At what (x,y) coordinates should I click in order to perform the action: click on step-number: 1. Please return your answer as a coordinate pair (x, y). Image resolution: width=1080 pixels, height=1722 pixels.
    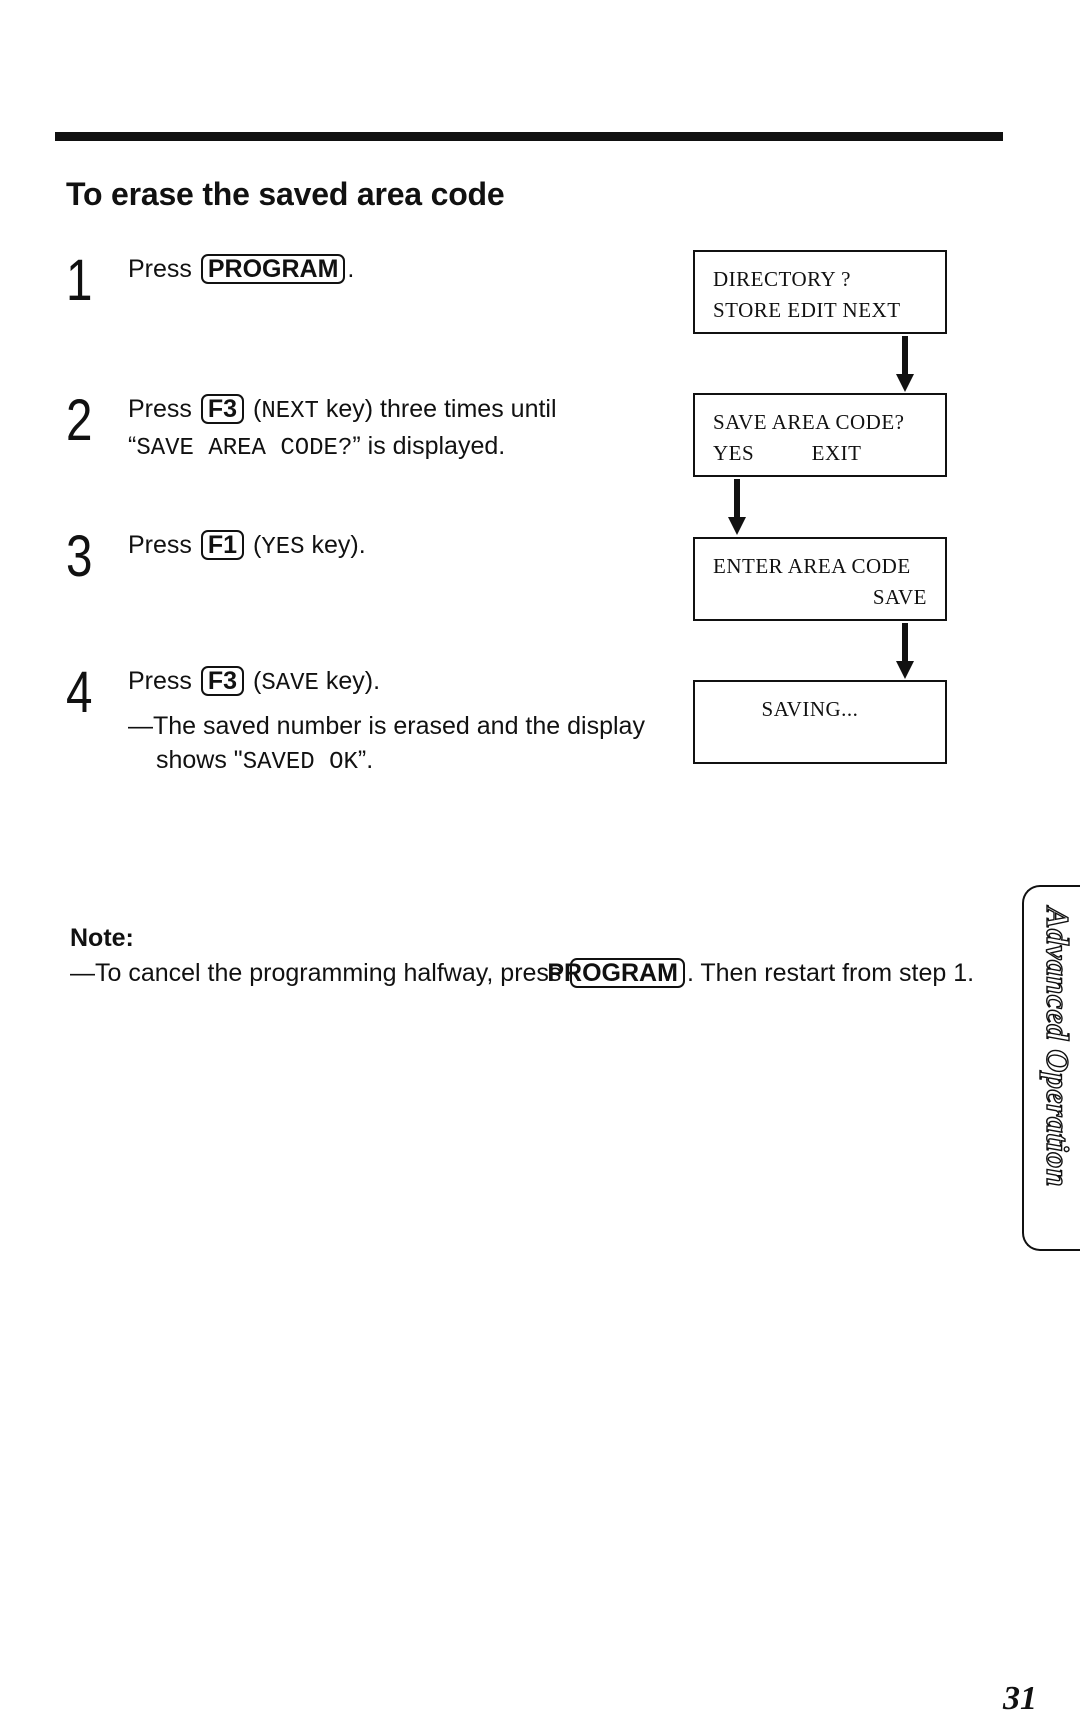
    Looking at the image, I should click on (79, 280).